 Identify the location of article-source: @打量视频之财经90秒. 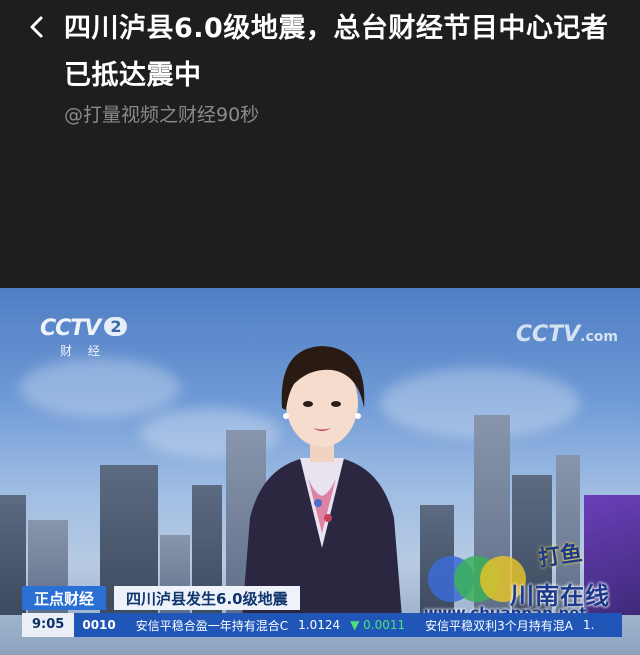
(161, 113).